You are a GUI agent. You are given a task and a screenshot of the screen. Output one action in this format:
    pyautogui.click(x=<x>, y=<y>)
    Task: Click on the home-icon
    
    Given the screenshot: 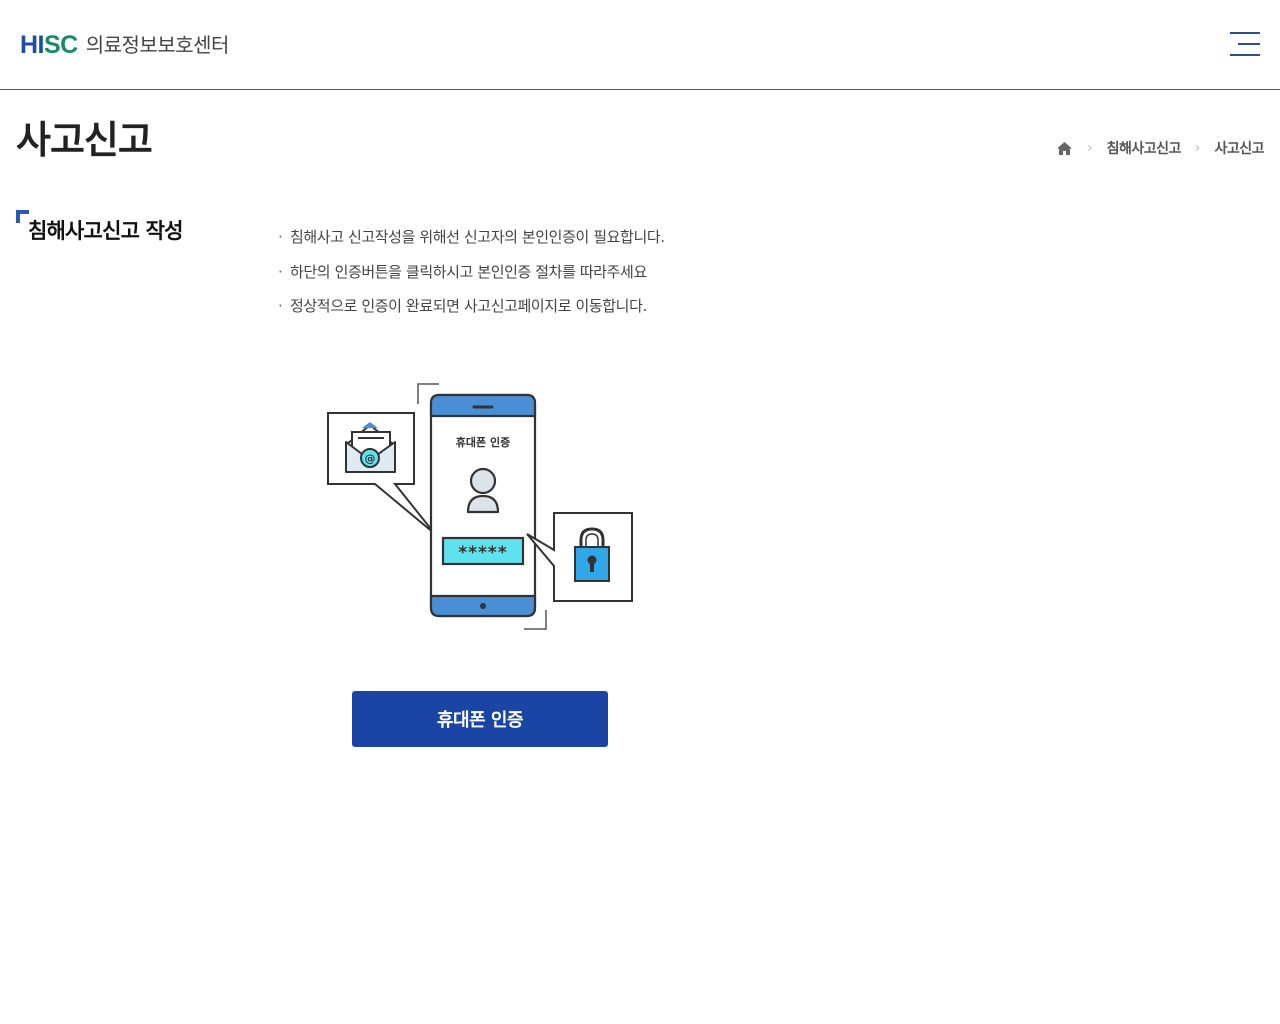 What is the action you would take?
    pyautogui.click(x=1064, y=148)
    